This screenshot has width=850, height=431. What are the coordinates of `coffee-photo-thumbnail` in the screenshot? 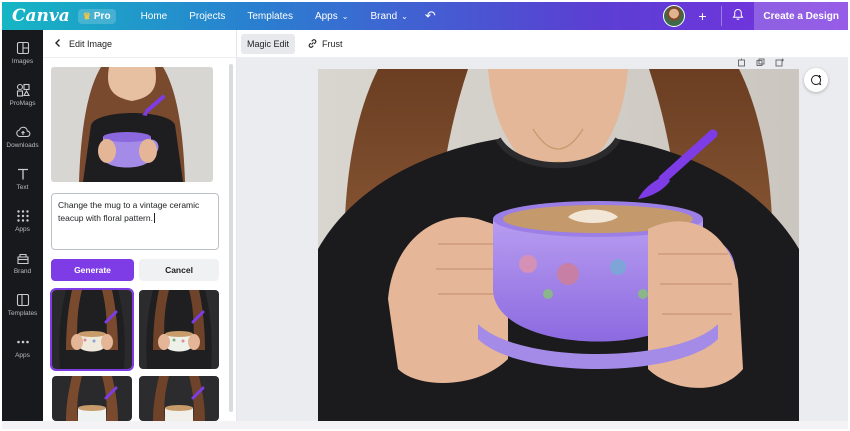 It's located at (132, 124).